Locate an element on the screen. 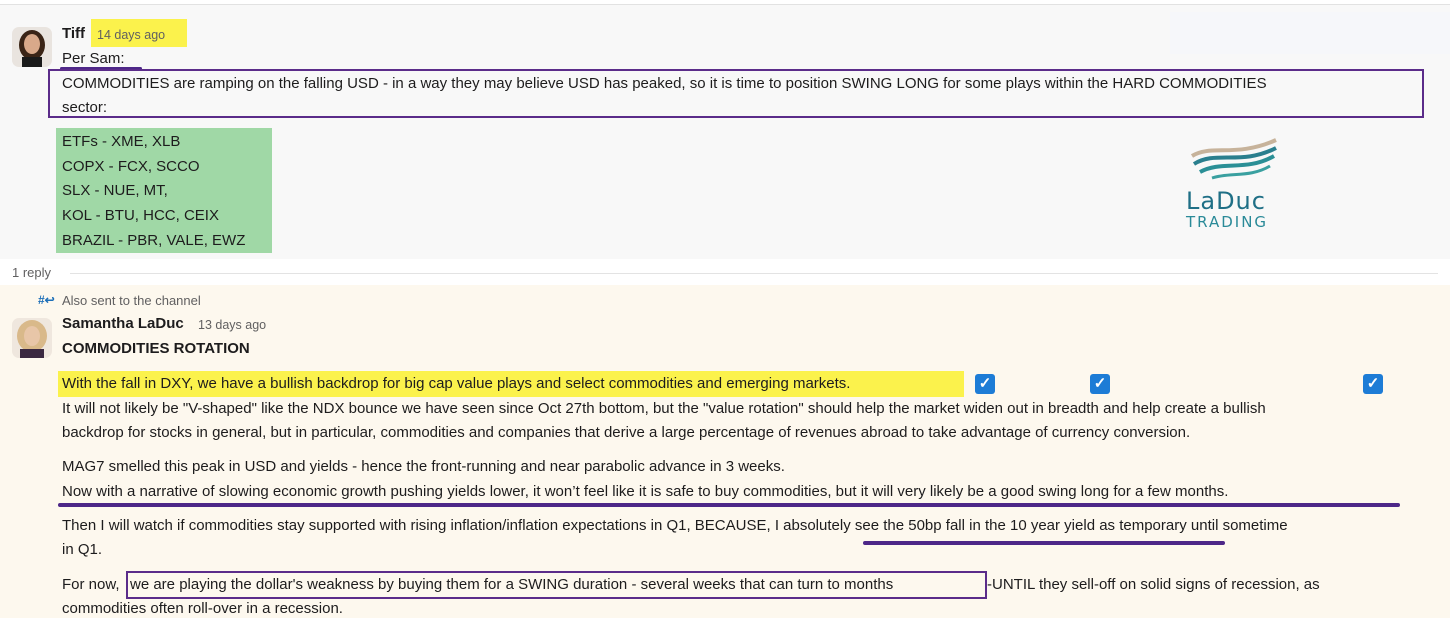 Image resolution: width=1450 pixels, height=621 pixels. list-item: SLX - NUE, MT, is located at coordinates (115, 190).